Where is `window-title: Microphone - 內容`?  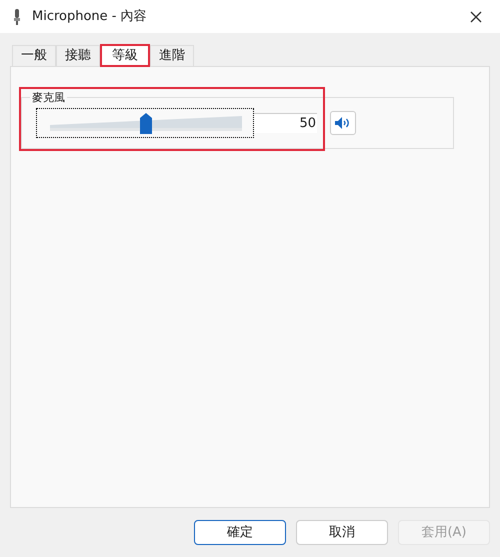
window-title: Microphone - 內容 is located at coordinates (89, 17).